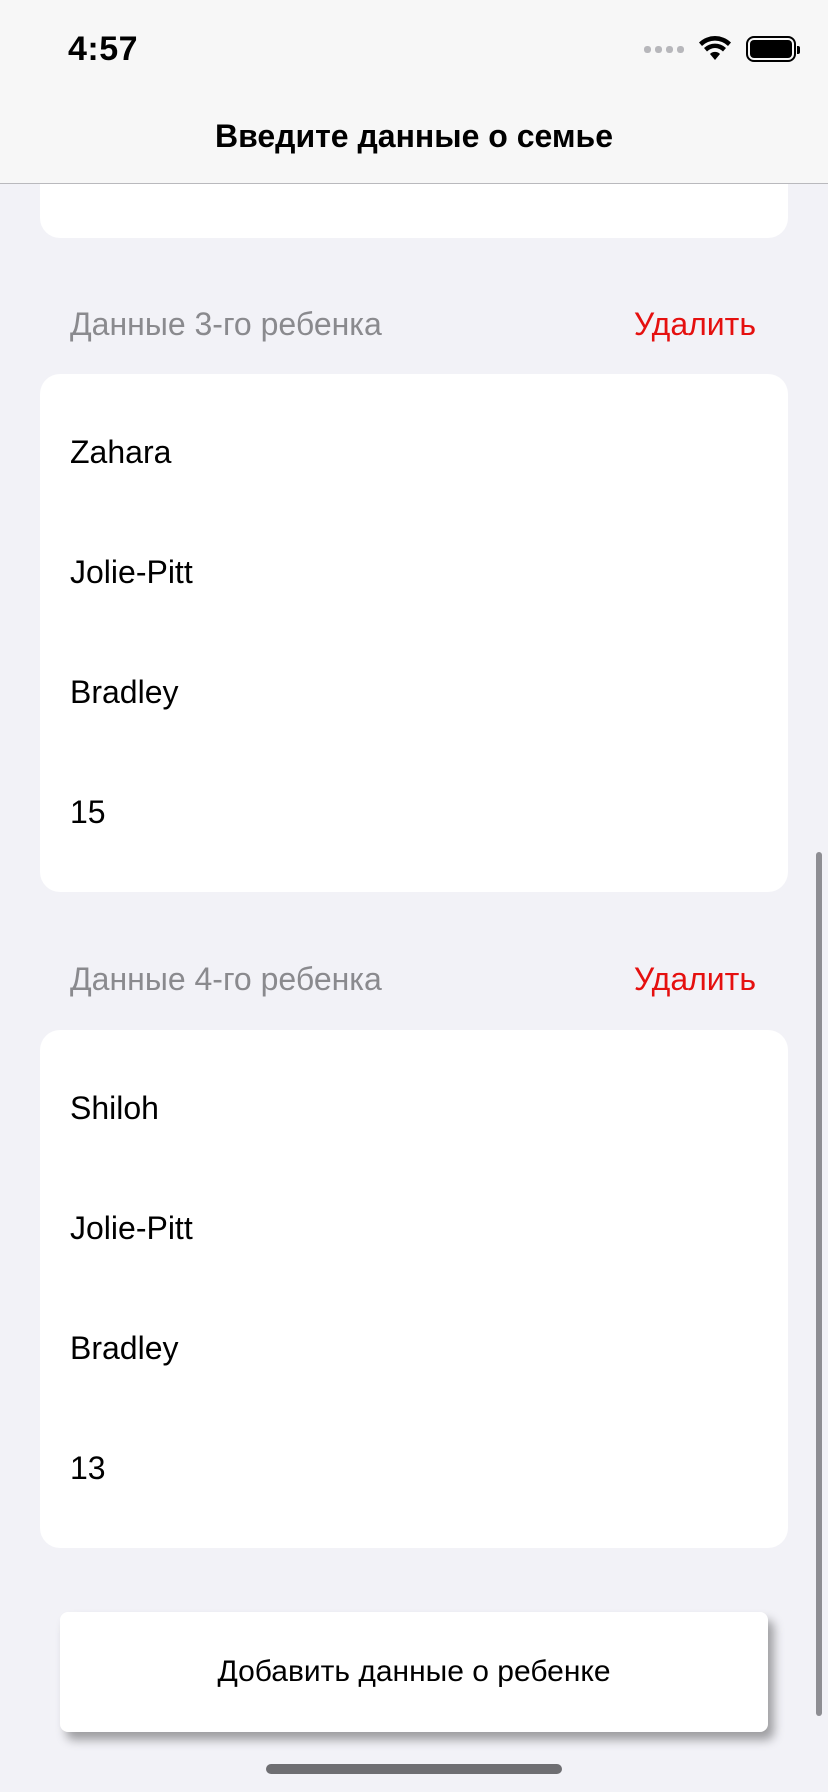  I want to click on child-3-delete-button: Удалить, so click(695, 324).